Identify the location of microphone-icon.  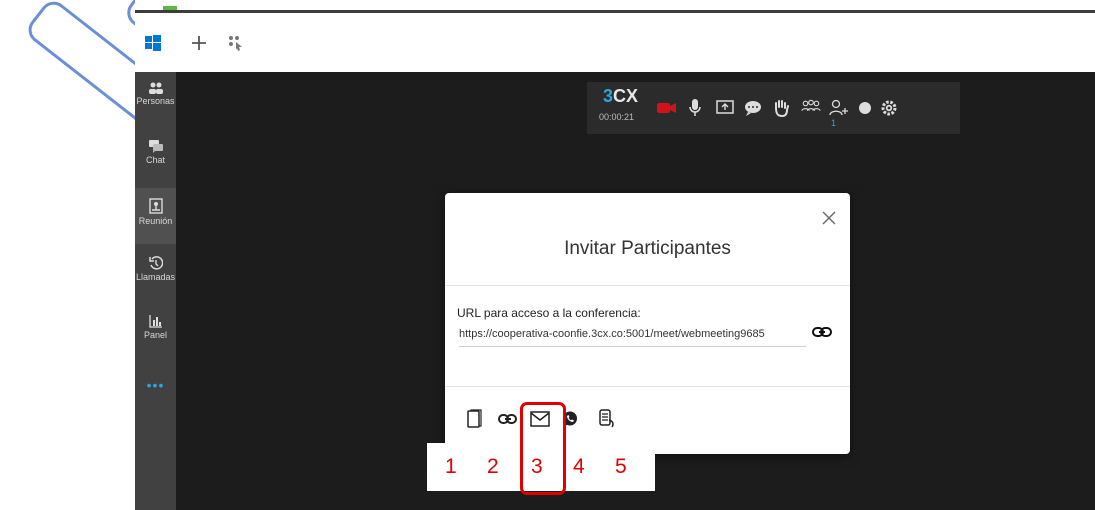
(695, 108).